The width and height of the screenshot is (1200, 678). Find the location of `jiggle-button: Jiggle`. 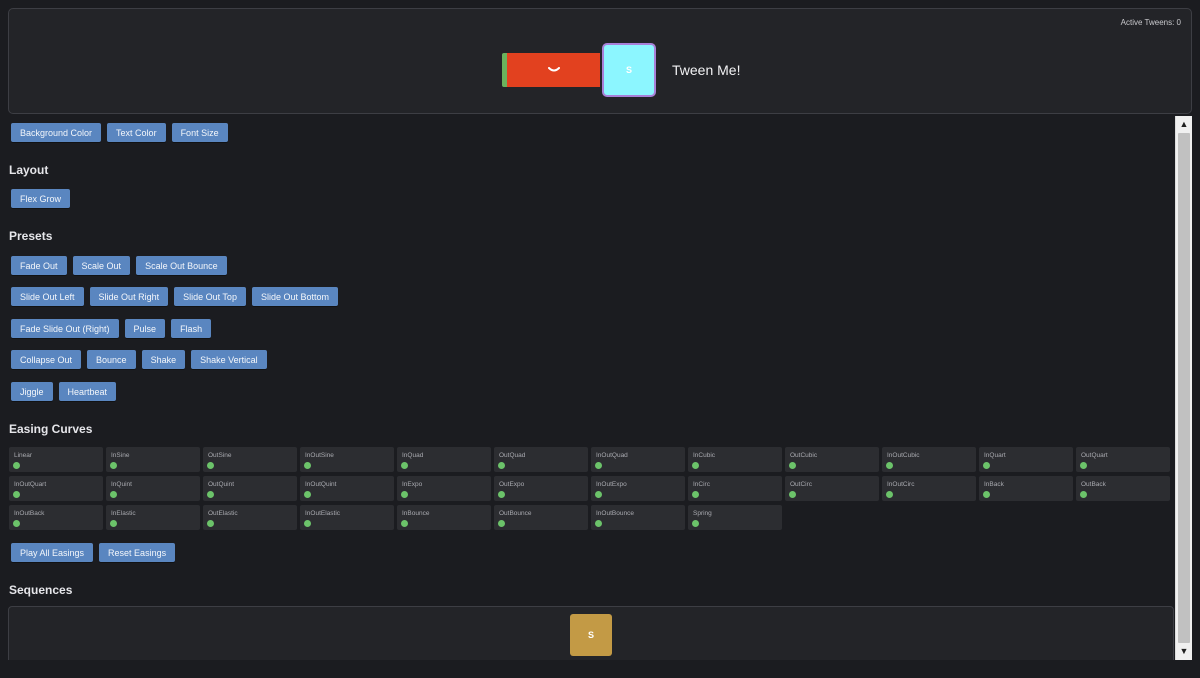

jiggle-button: Jiggle is located at coordinates (32, 391).